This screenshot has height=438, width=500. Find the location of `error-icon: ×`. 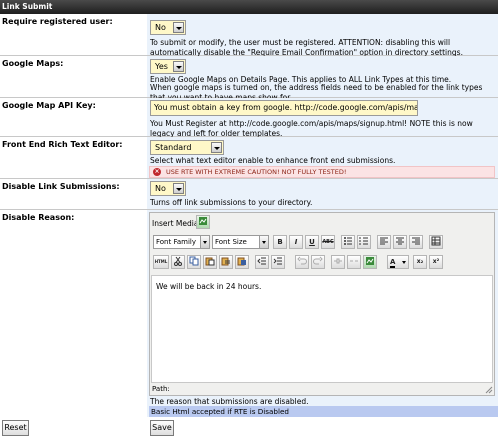

error-icon: × is located at coordinates (157, 172).